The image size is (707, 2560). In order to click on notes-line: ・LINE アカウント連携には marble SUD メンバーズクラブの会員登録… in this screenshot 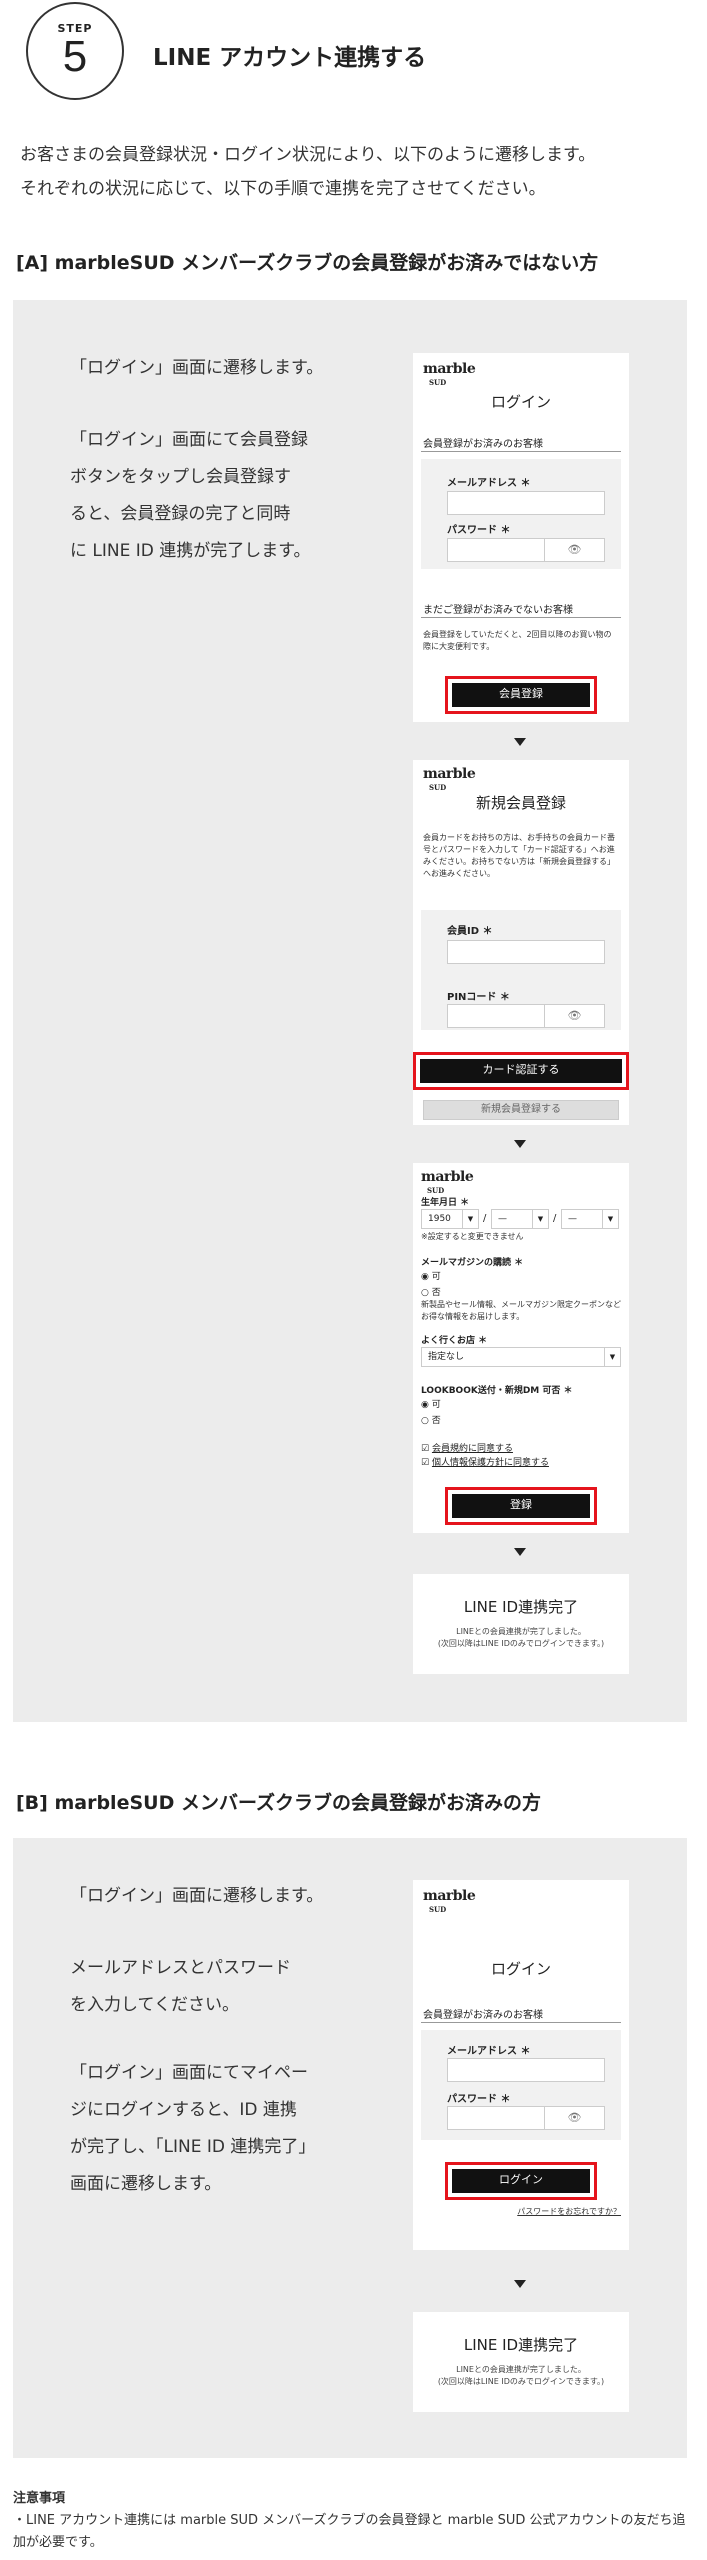, I will do `click(349, 2520)`.